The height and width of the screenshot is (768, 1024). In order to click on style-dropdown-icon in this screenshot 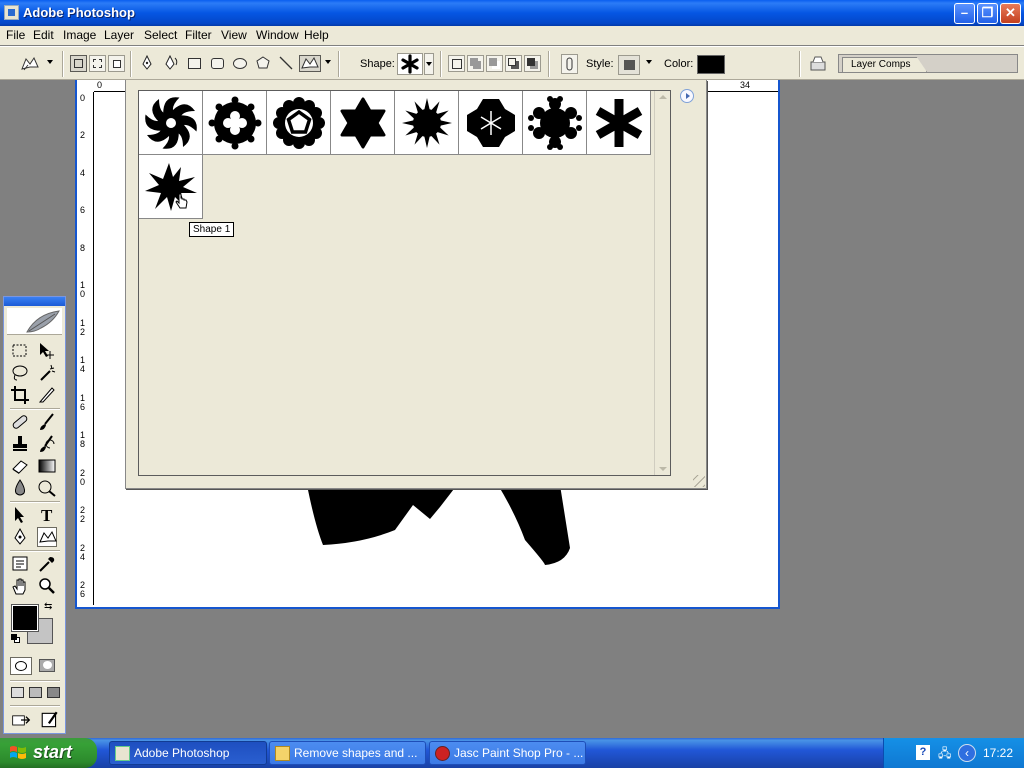, I will do `click(649, 62)`.